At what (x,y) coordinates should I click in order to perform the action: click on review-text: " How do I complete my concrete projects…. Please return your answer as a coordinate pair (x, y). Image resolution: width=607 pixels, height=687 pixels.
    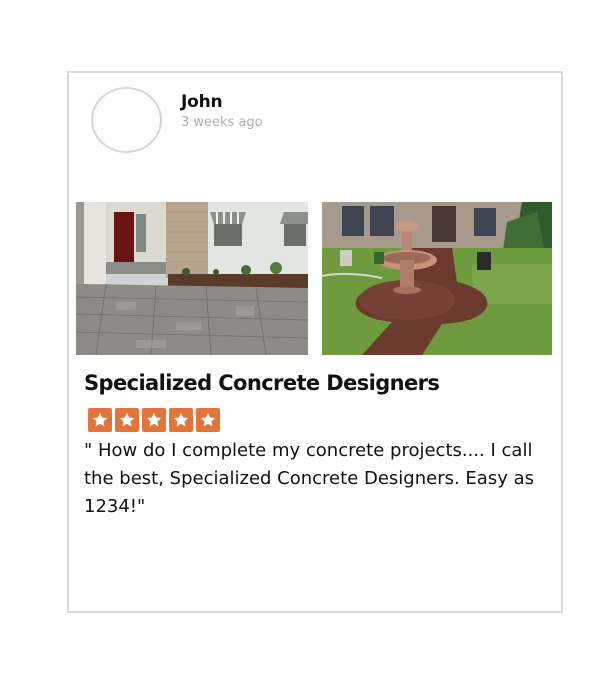
    Looking at the image, I should click on (309, 478).